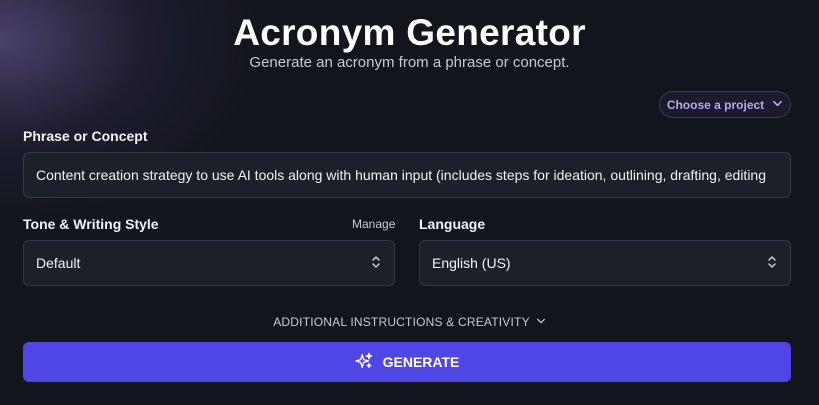 The height and width of the screenshot is (405, 819). Describe the element at coordinates (452, 224) in the screenshot. I see `language-label: Language` at that location.